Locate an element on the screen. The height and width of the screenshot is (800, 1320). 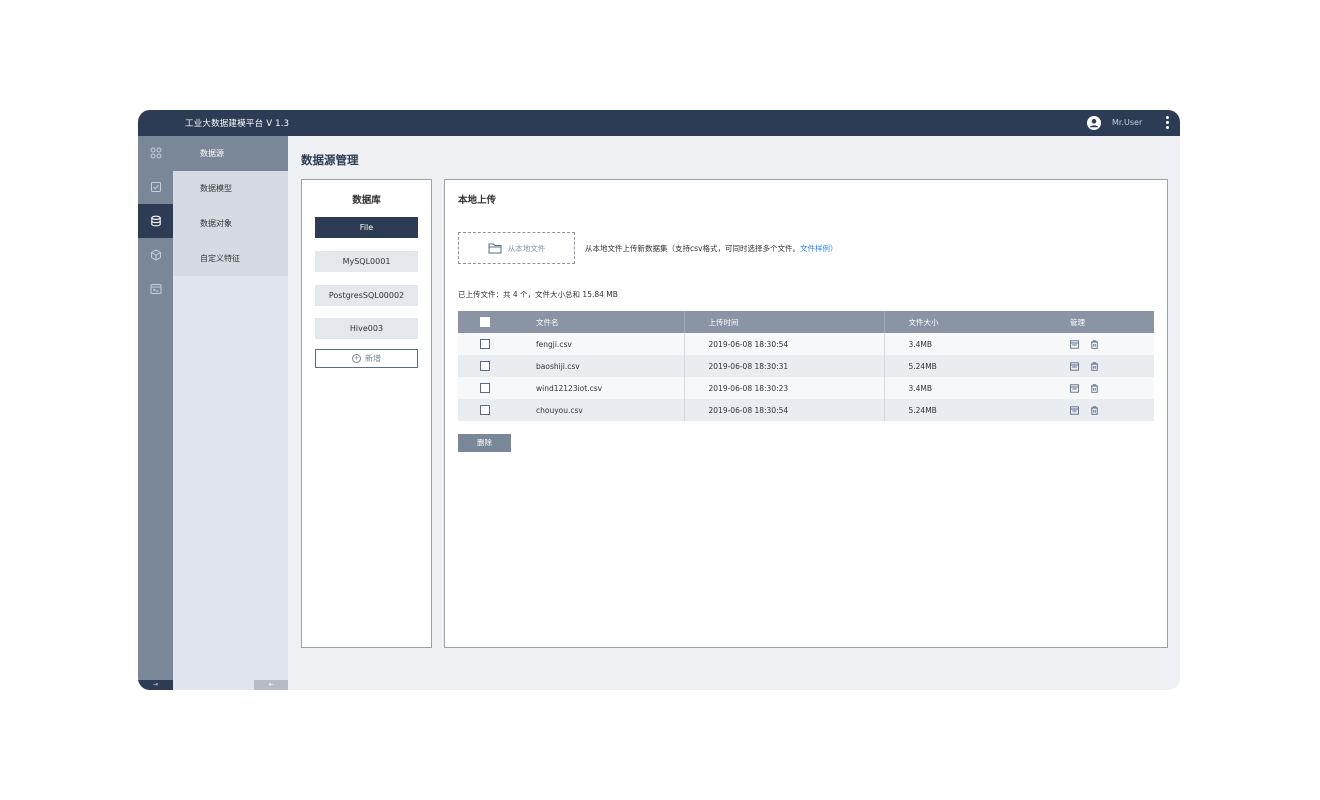
table-row: chouyou.csv 2019-06-08 18:30:54 5.24MB is located at coordinates (806, 410).